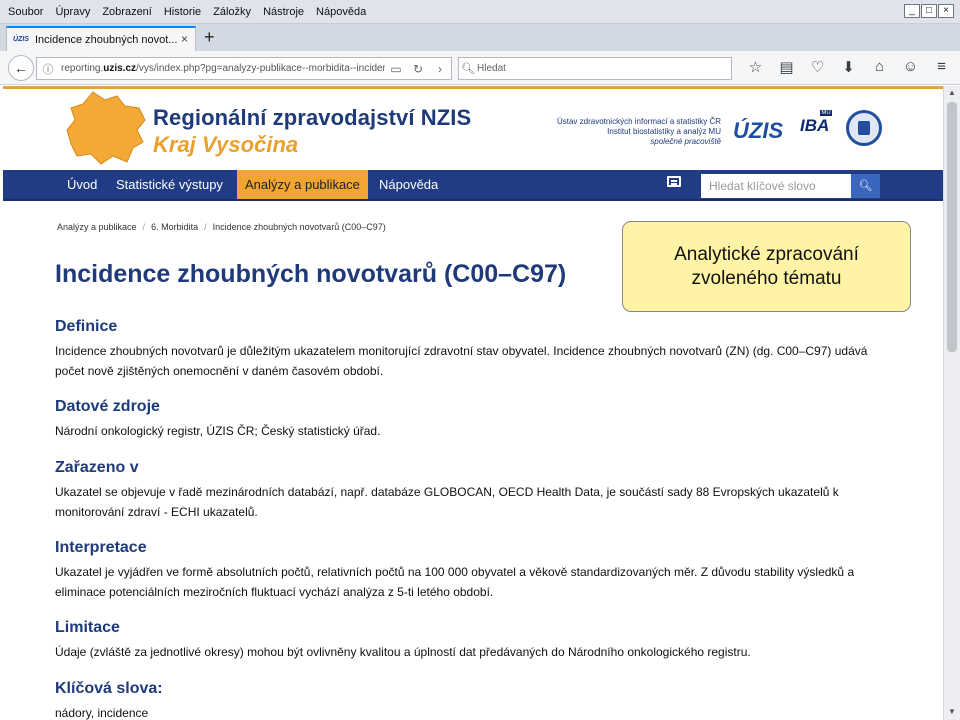 Image resolution: width=960 pixels, height=720 pixels. I want to click on window-controls: _ □ ×, so click(929, 11).